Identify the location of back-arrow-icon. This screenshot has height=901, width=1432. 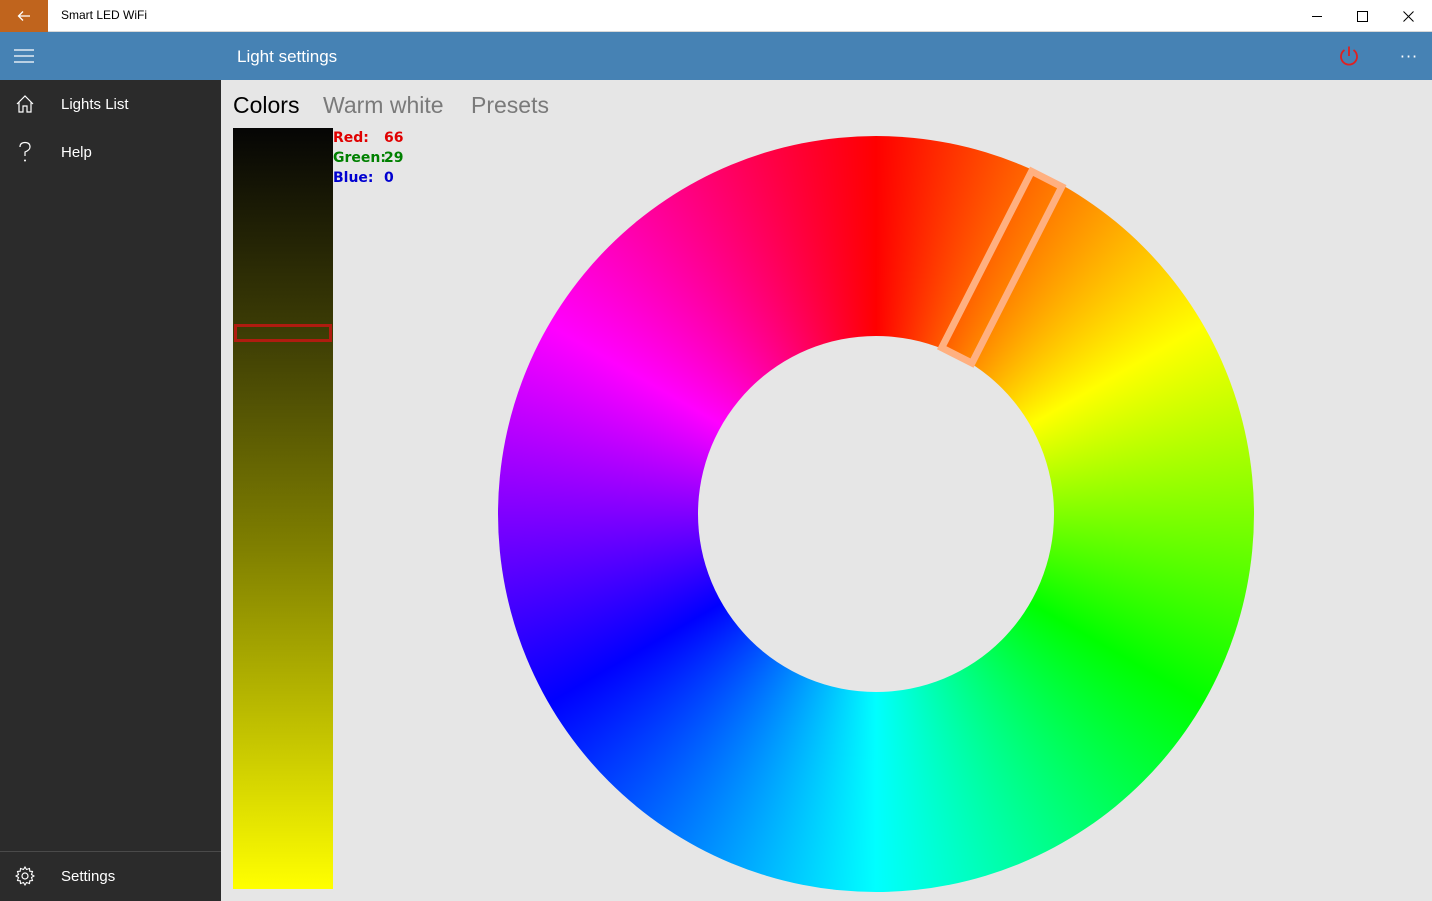
(23, 16).